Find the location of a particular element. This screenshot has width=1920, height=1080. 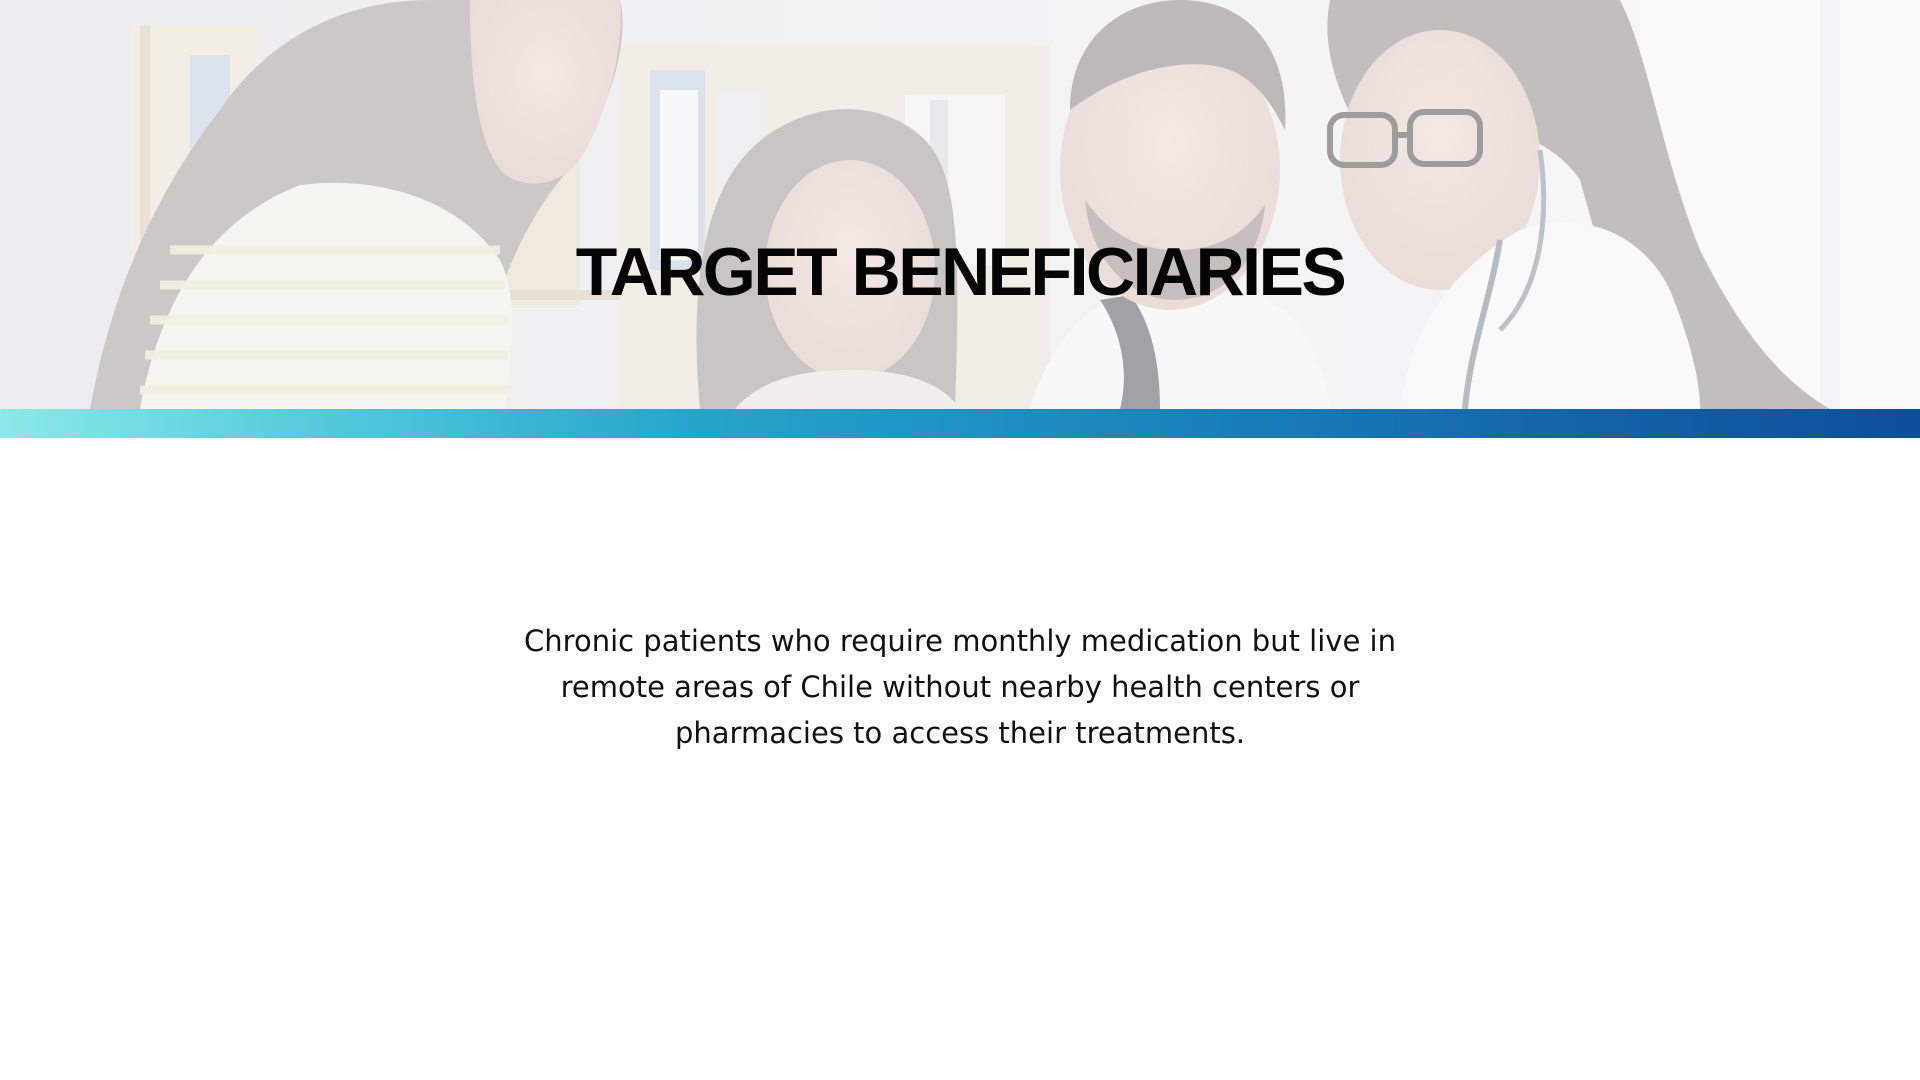

gradient-divider is located at coordinates (960, 423).